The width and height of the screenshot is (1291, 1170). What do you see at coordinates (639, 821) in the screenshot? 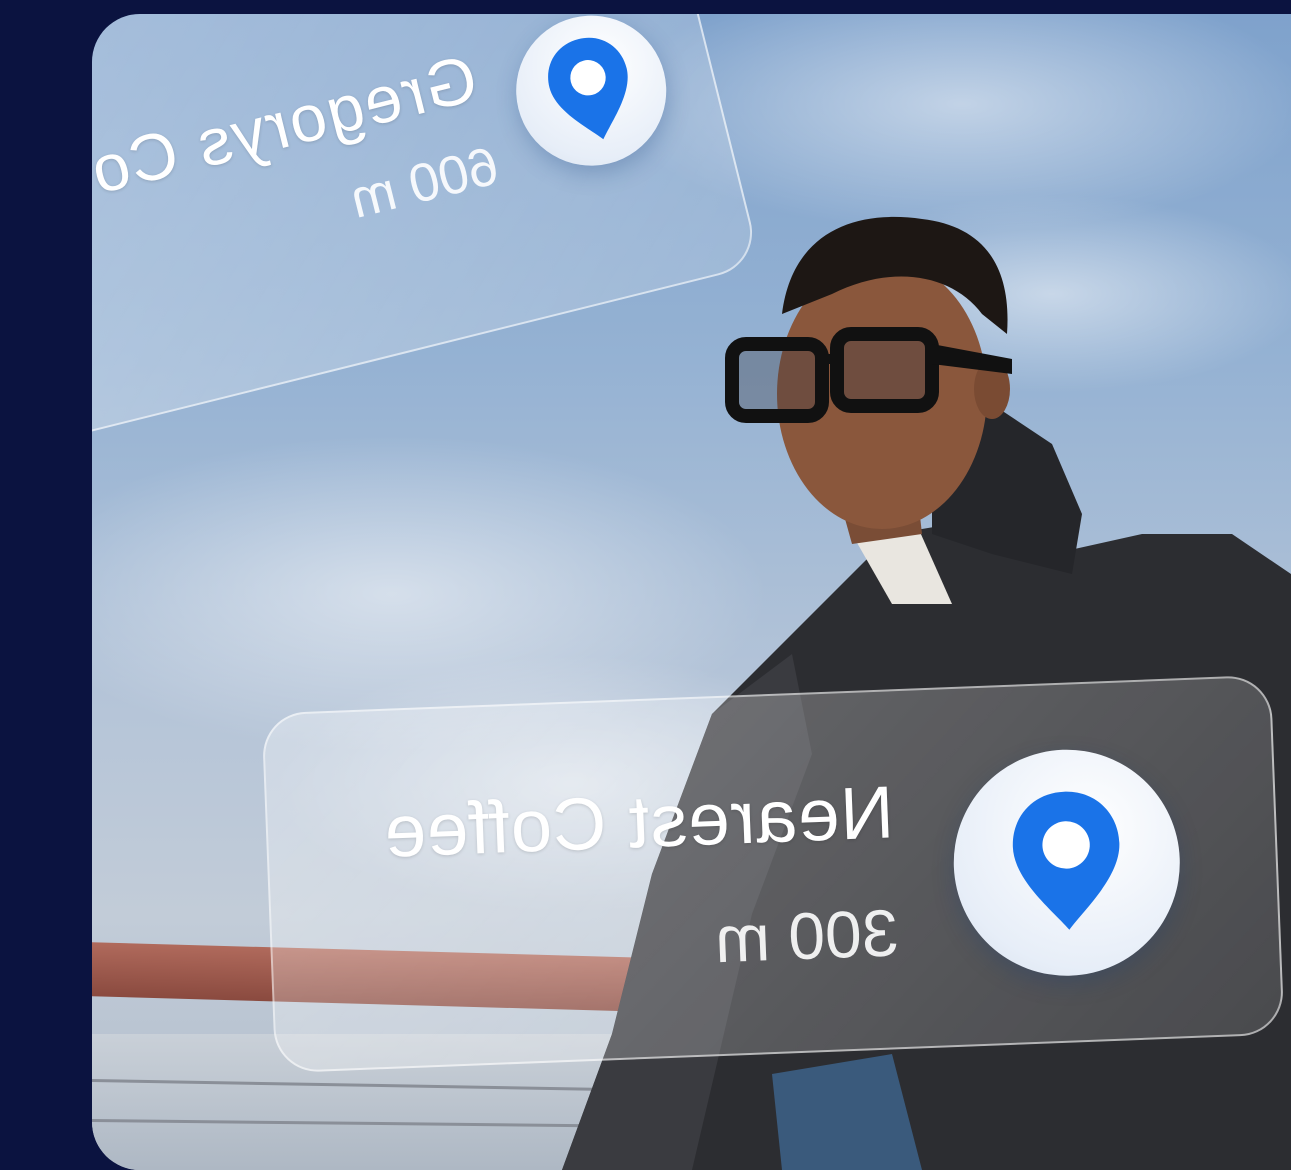
I see `place-name: Nearest Coffee` at bounding box center [639, 821].